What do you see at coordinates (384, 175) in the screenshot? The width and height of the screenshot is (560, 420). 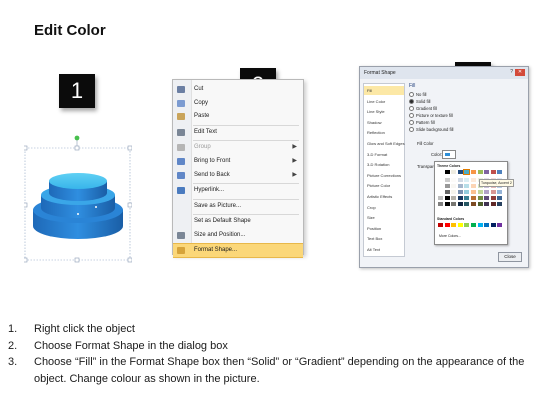 I see `sidebar-item-picture-corrections: Picture Corrections` at bounding box center [384, 175].